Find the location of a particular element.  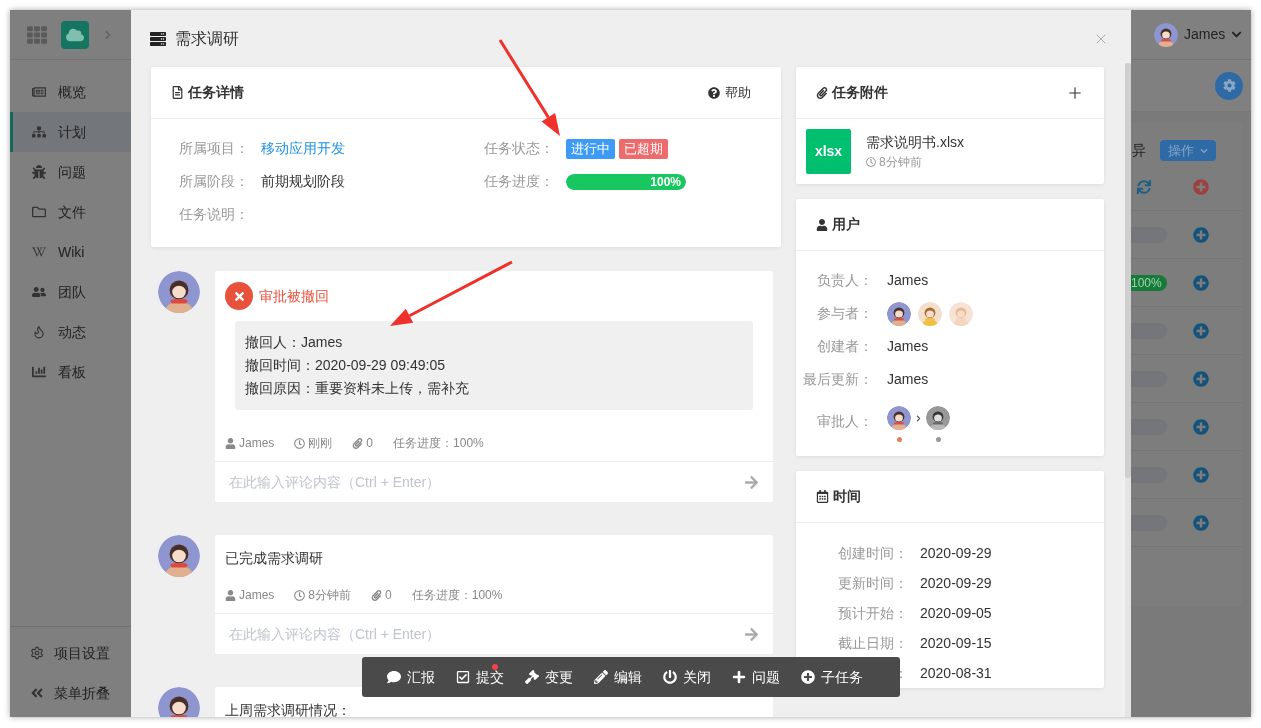

field-label: 创建者： is located at coordinates (845, 346).